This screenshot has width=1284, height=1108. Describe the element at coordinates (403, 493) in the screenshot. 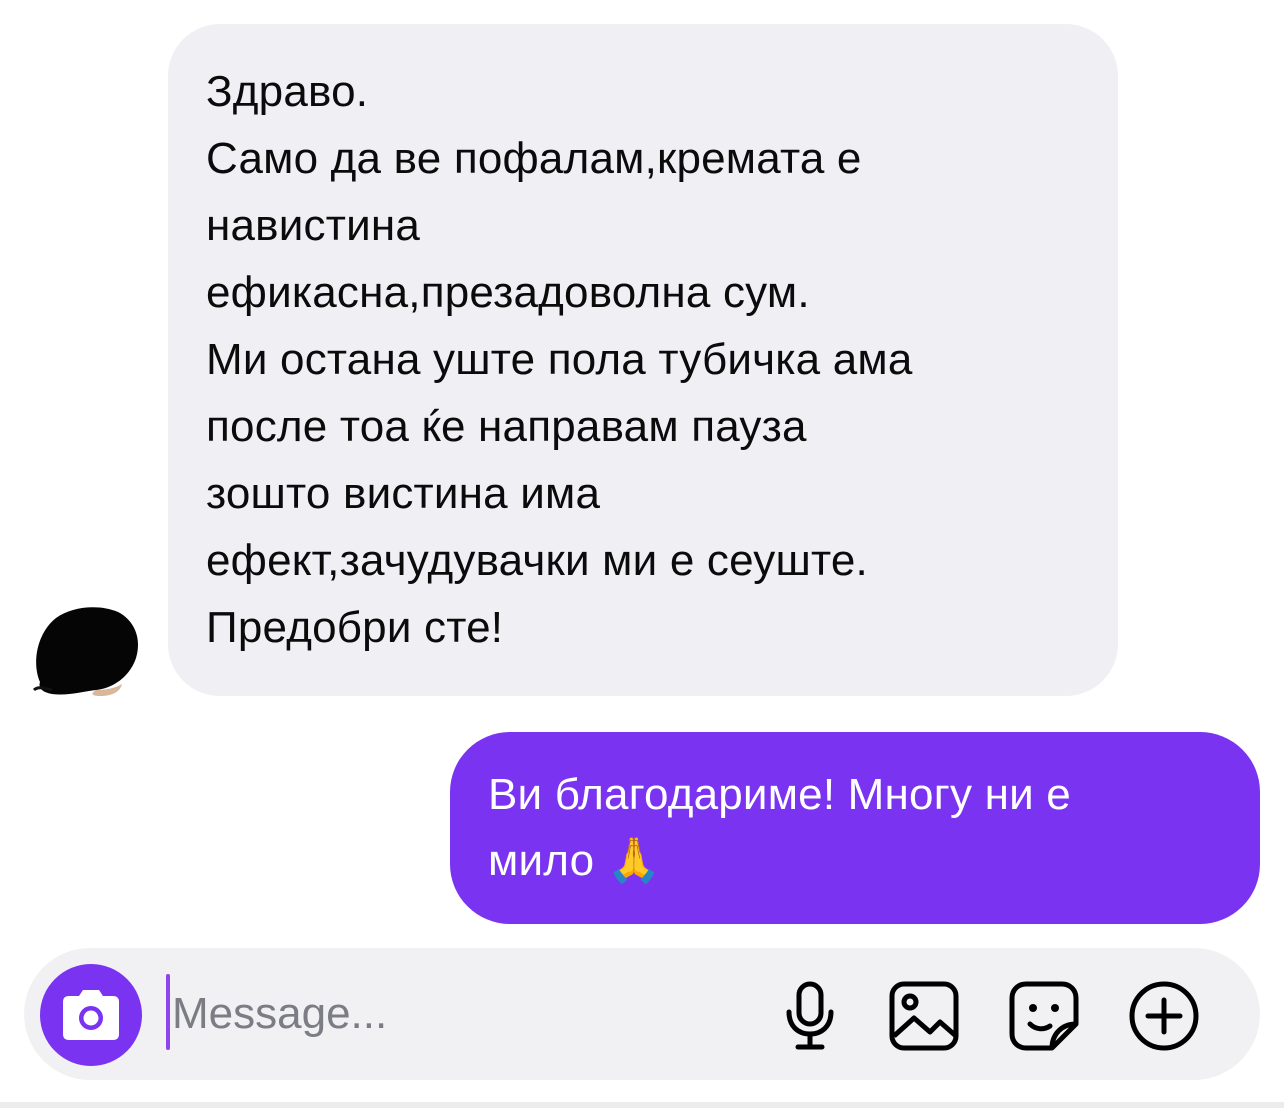

I see `message-line: зошто вистина има` at that location.